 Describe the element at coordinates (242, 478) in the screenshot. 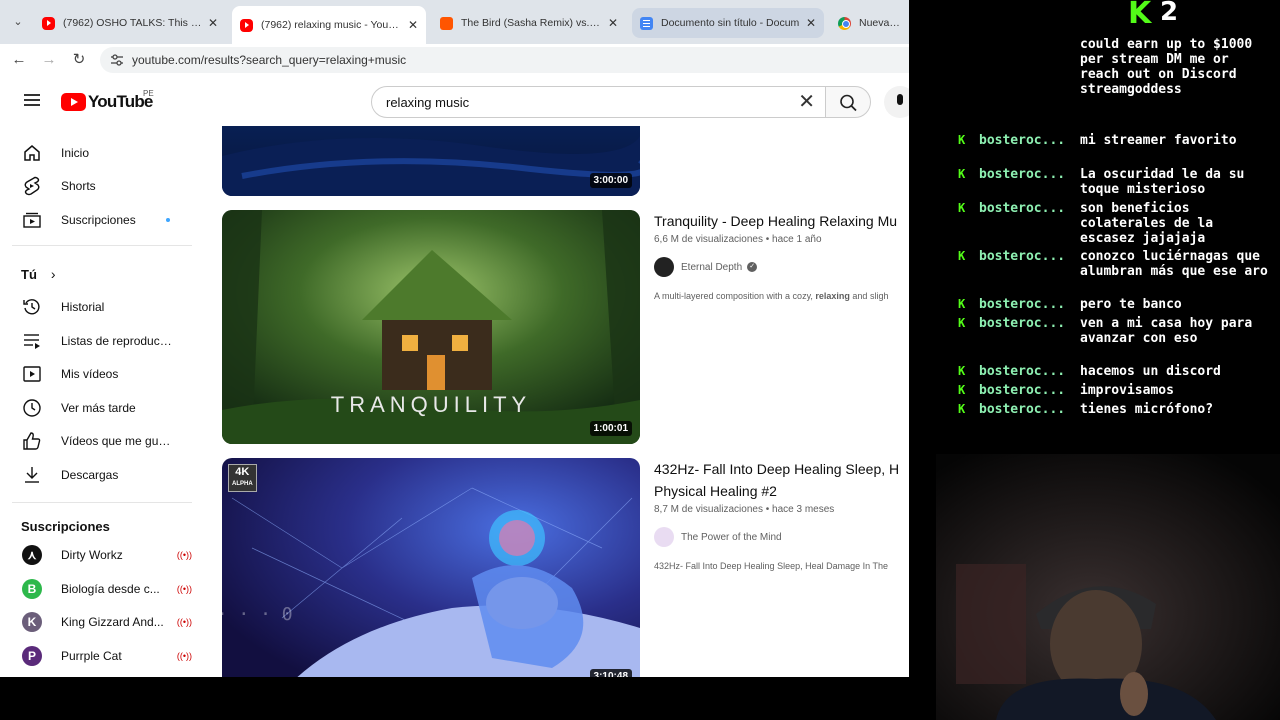

I see `4k-alpha-badge: 4K ALPHA` at that location.